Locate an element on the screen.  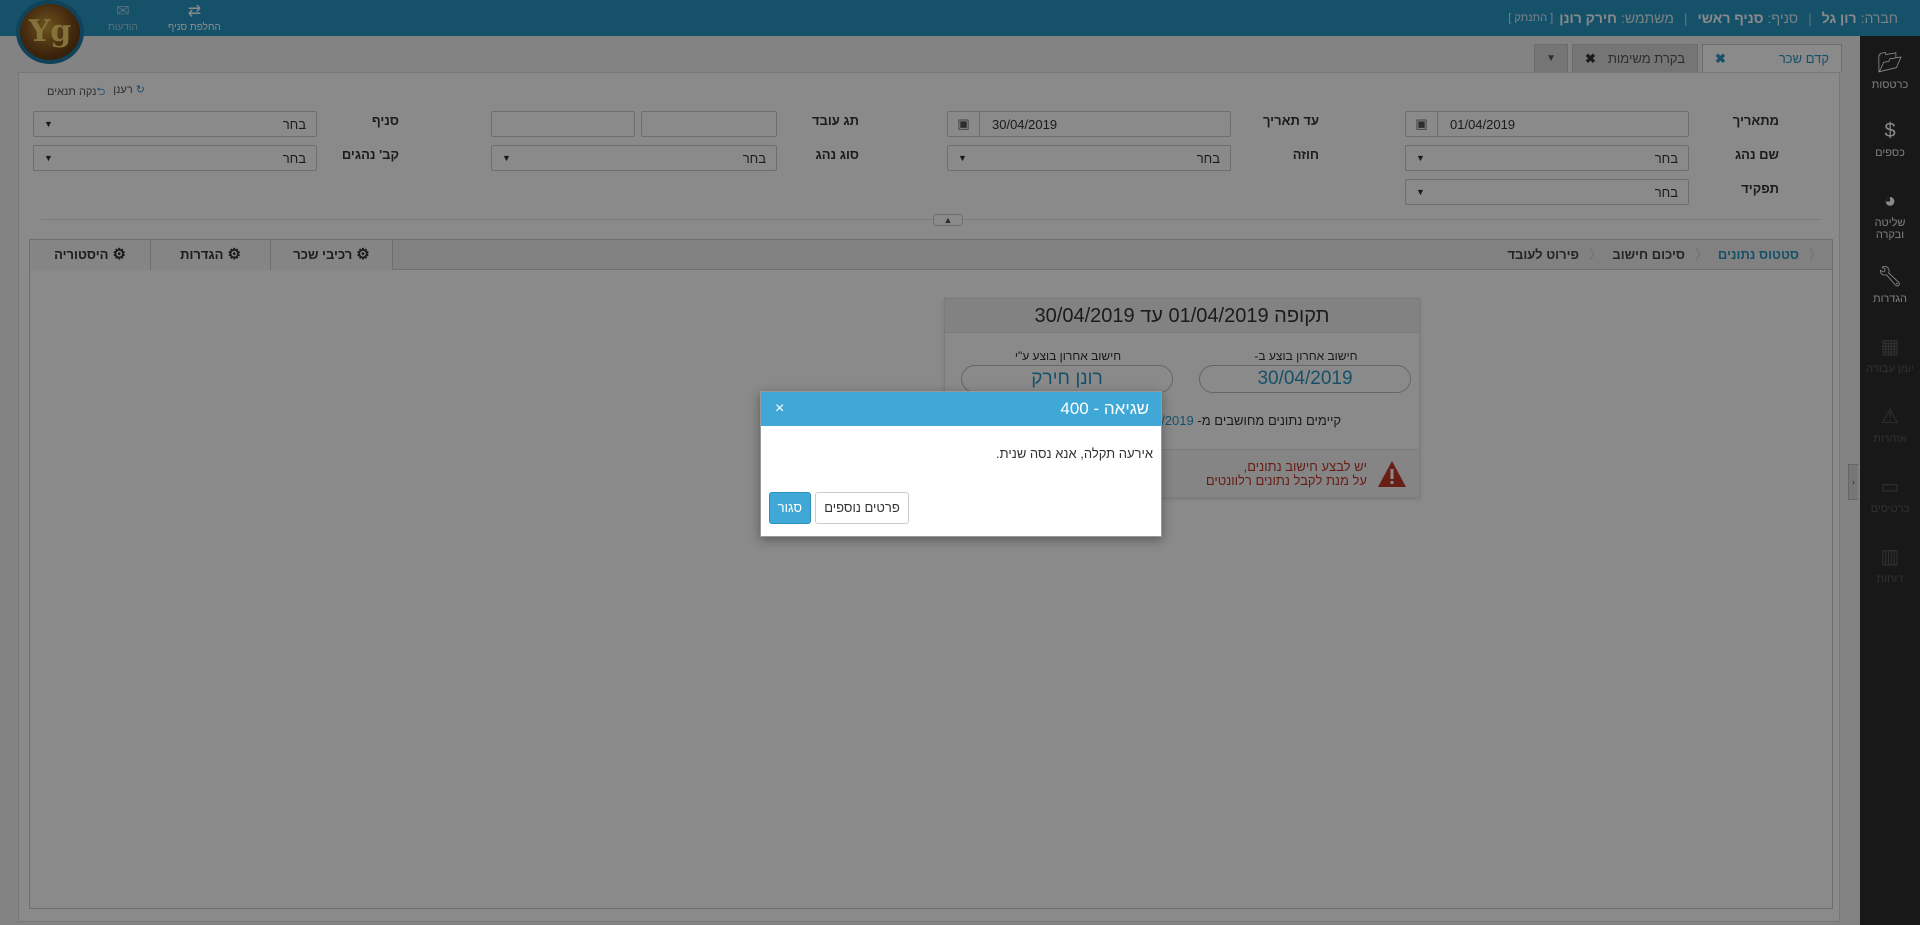
close-button: סגור is located at coordinates (790, 508).